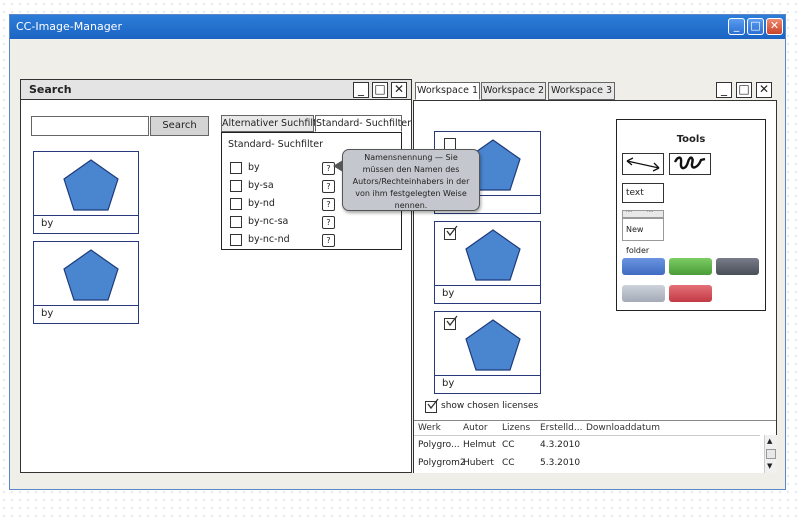  What do you see at coordinates (261, 185) in the screenshot?
I see `filter-label: by-sa` at bounding box center [261, 185].